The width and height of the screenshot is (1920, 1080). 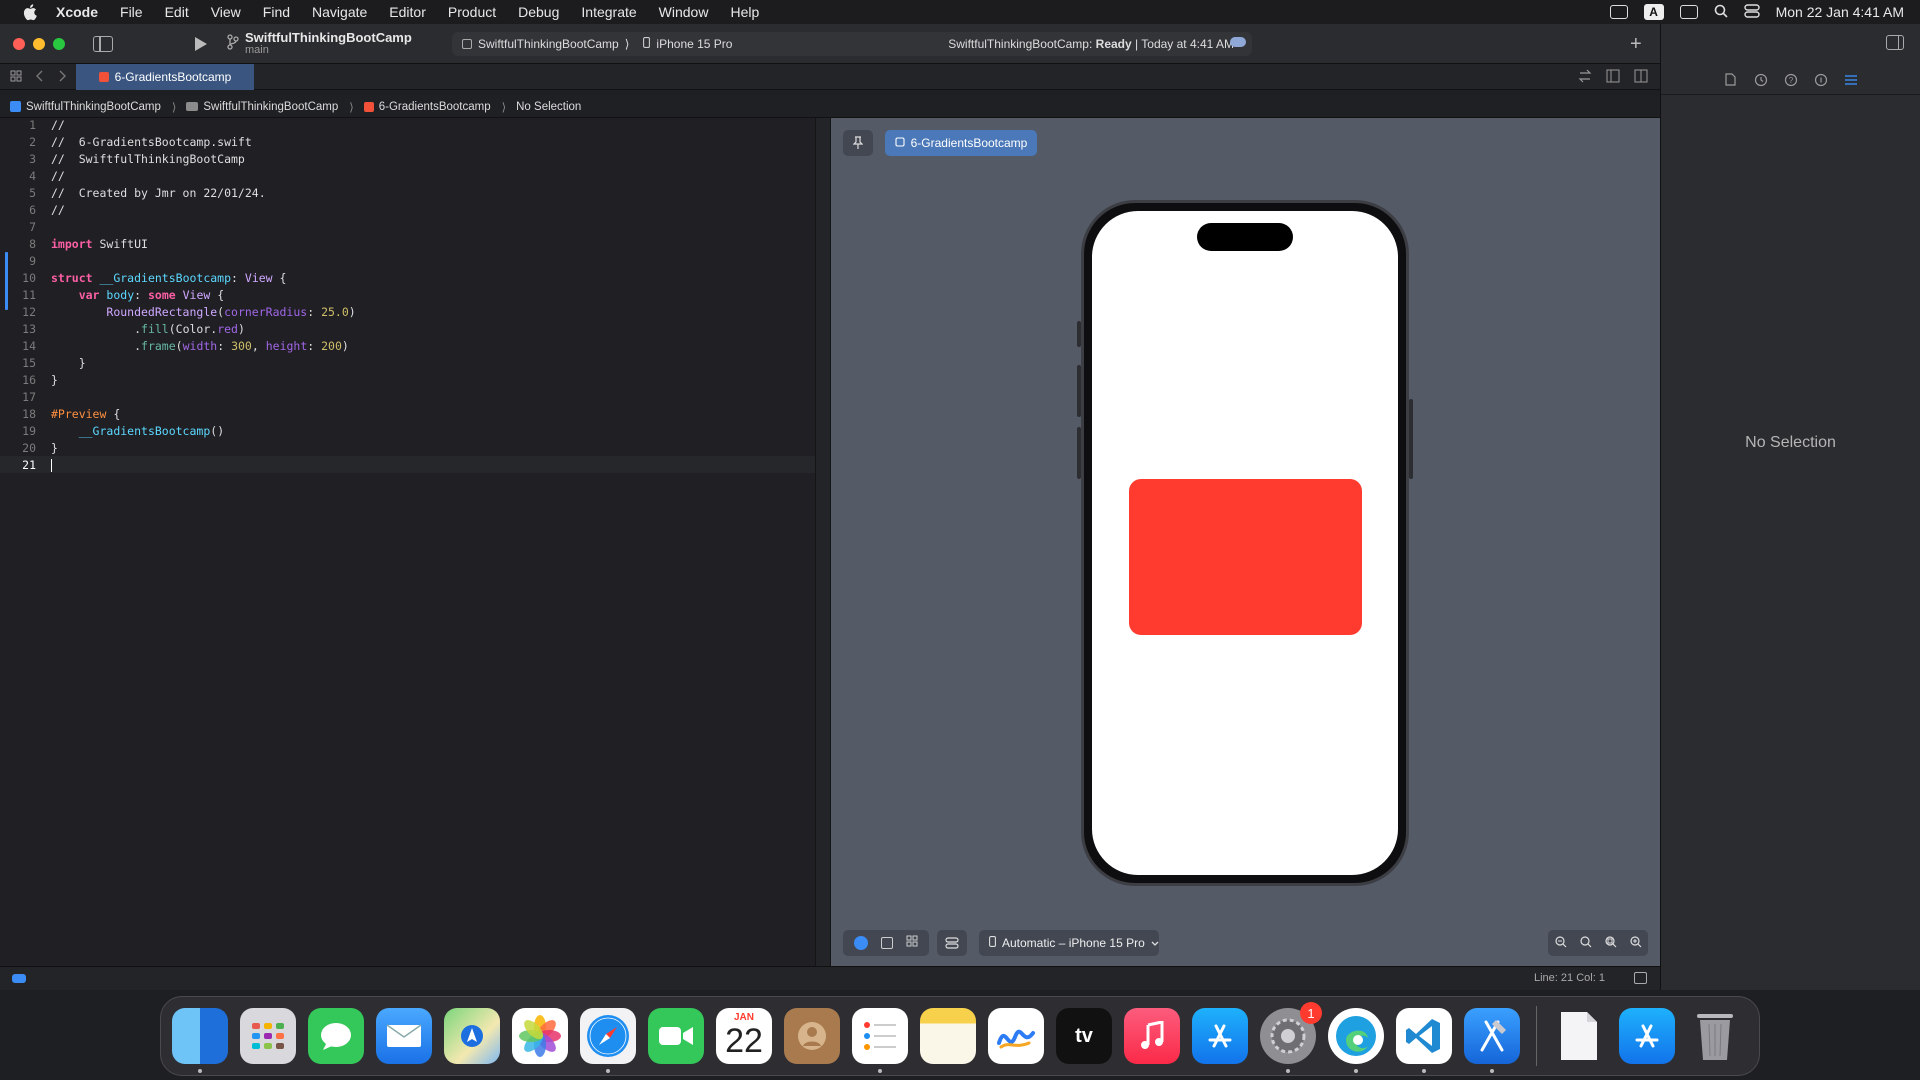 I want to click on system-settings-icon: 1, so click(x=1291, y=1037).